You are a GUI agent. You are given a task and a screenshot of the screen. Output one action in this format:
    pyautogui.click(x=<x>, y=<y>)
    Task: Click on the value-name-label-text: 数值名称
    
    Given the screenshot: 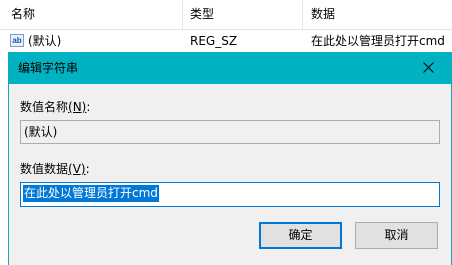 What is the action you would take?
    pyautogui.click(x=44, y=107)
    